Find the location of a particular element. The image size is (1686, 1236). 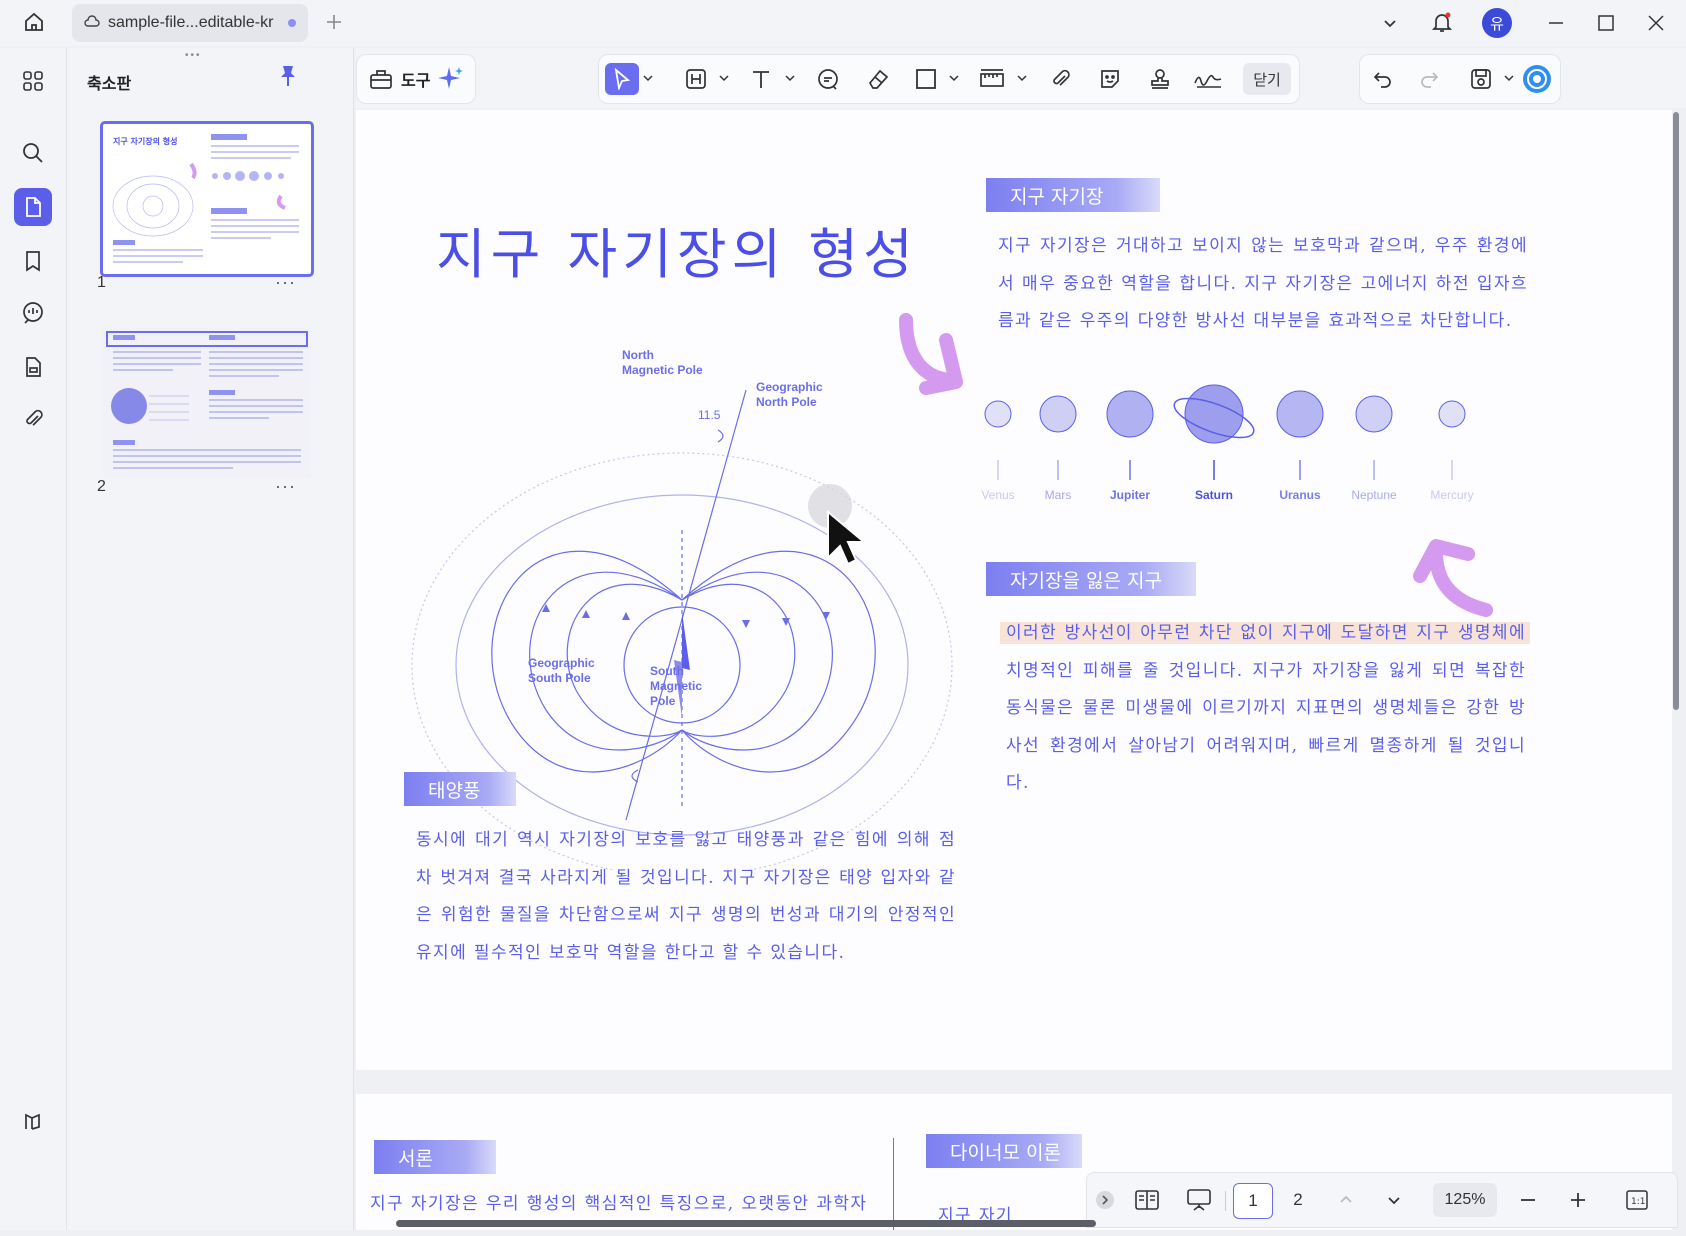

planet-uranus is located at coordinates (1300, 414).